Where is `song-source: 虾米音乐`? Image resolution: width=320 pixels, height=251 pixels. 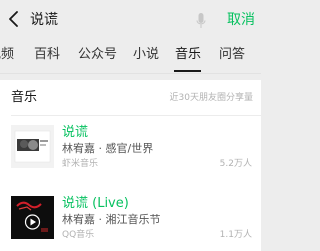
song-source: 虾米音乐 is located at coordinates (80, 164).